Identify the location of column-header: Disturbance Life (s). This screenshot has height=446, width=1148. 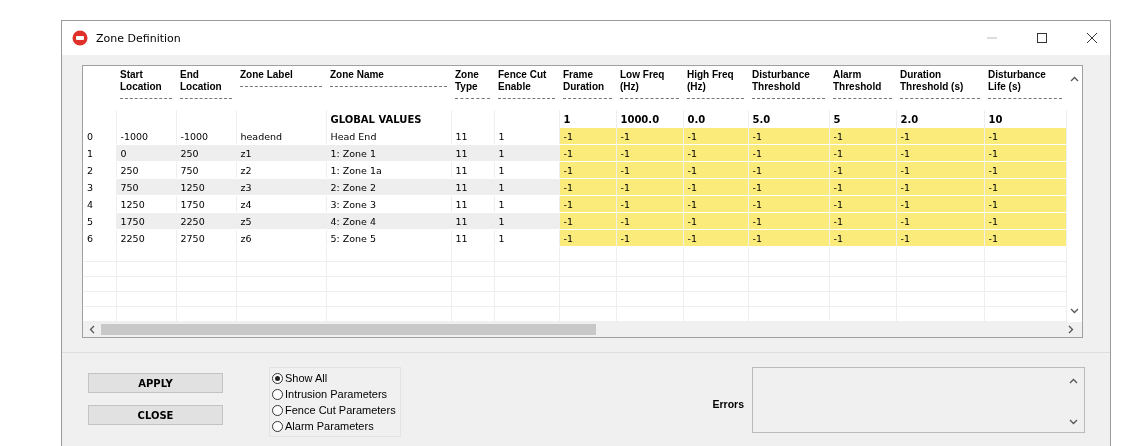
(1025, 84).